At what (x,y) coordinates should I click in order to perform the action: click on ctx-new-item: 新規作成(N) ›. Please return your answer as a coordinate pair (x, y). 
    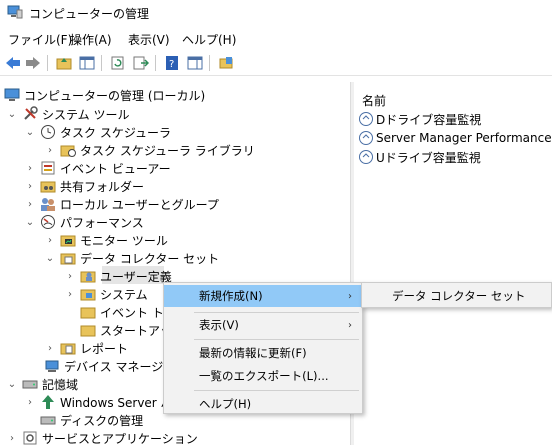
    Looking at the image, I should click on (263, 296).